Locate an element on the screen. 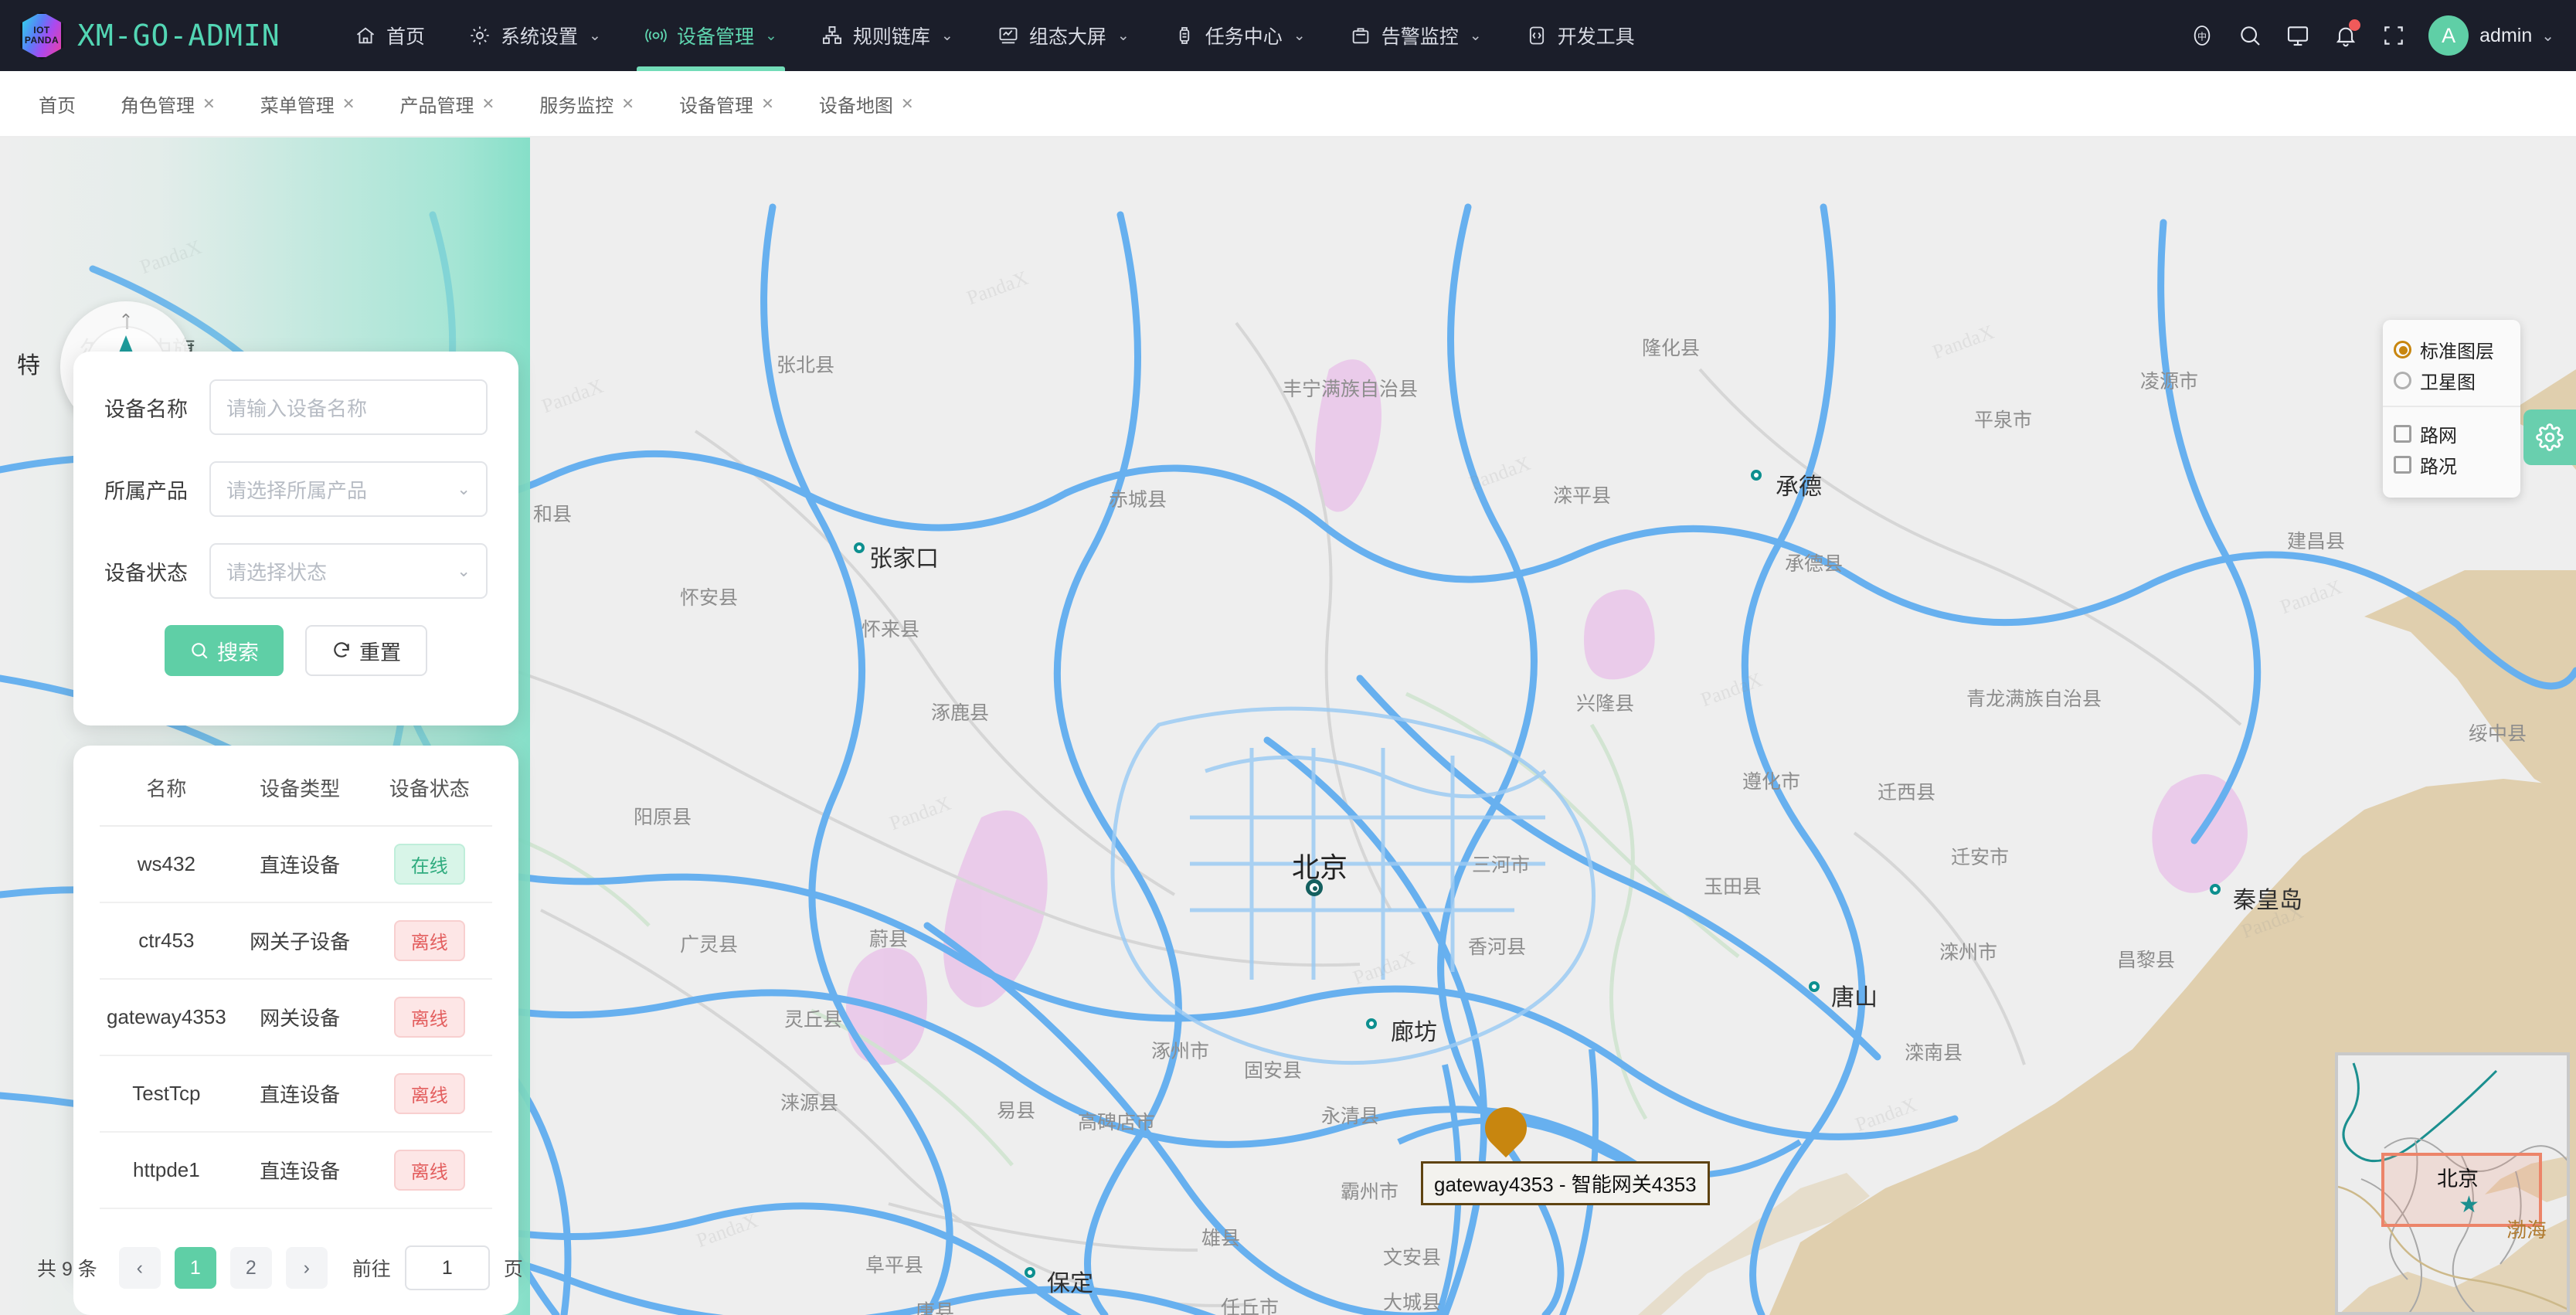 The height and width of the screenshot is (1315, 2576). screen-icon is located at coordinates (2298, 36).